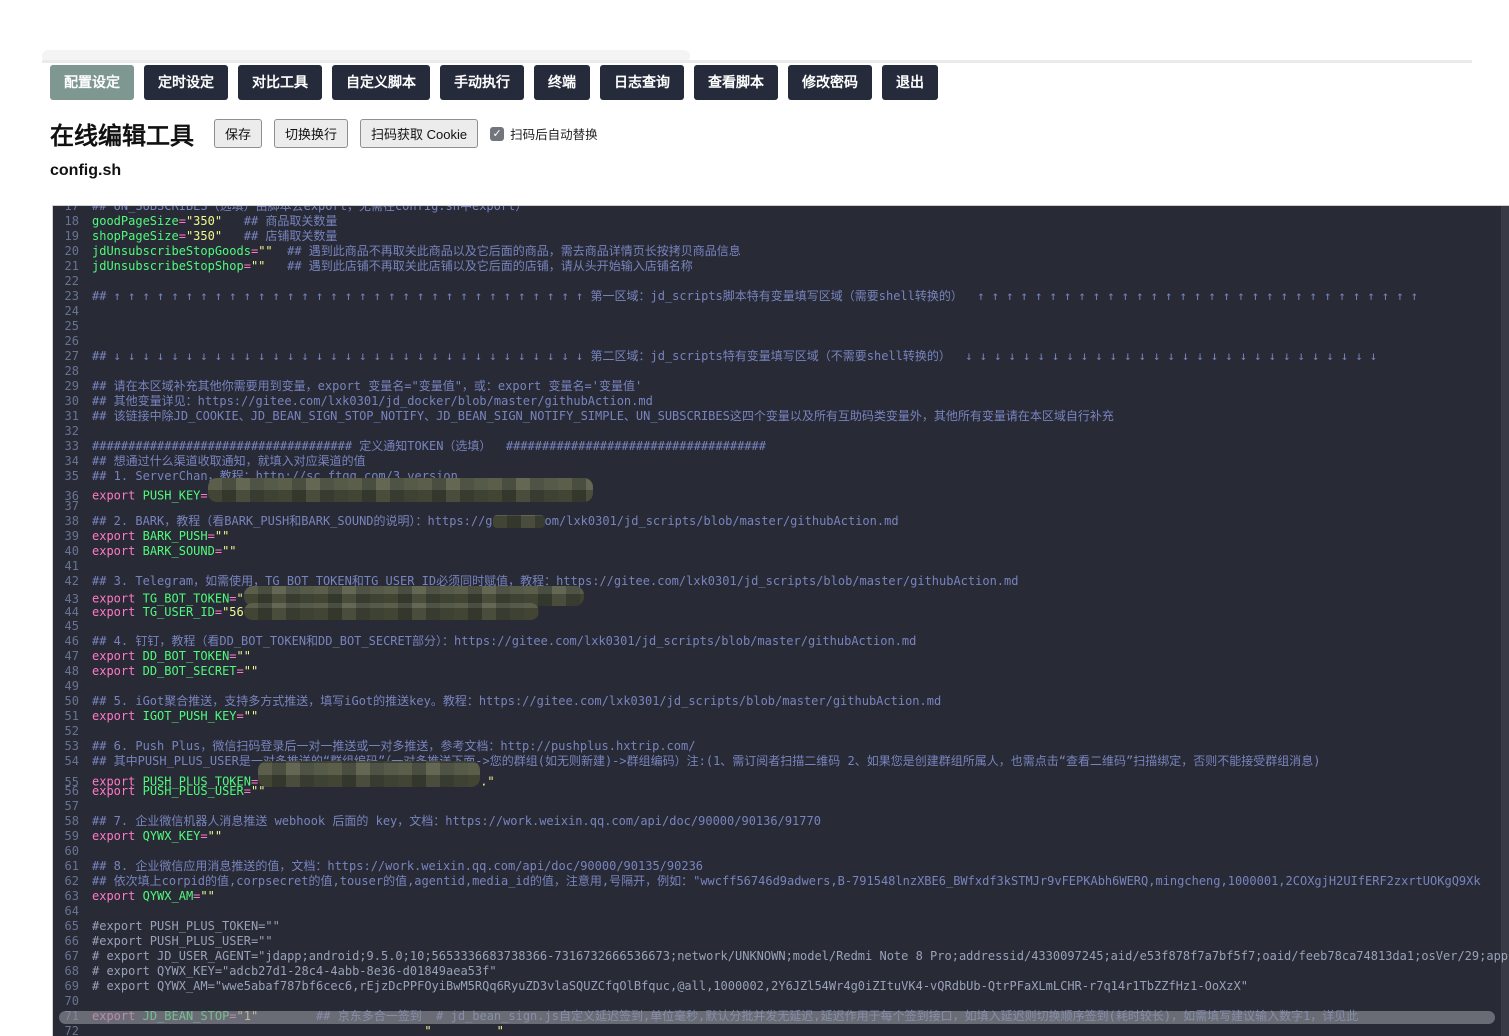 The image size is (1509, 1036). What do you see at coordinates (781, 461) in the screenshot?
I see `code-line: 34 ## 想通过什么渠道收取通知，就填入对应渠道的值` at bounding box center [781, 461].